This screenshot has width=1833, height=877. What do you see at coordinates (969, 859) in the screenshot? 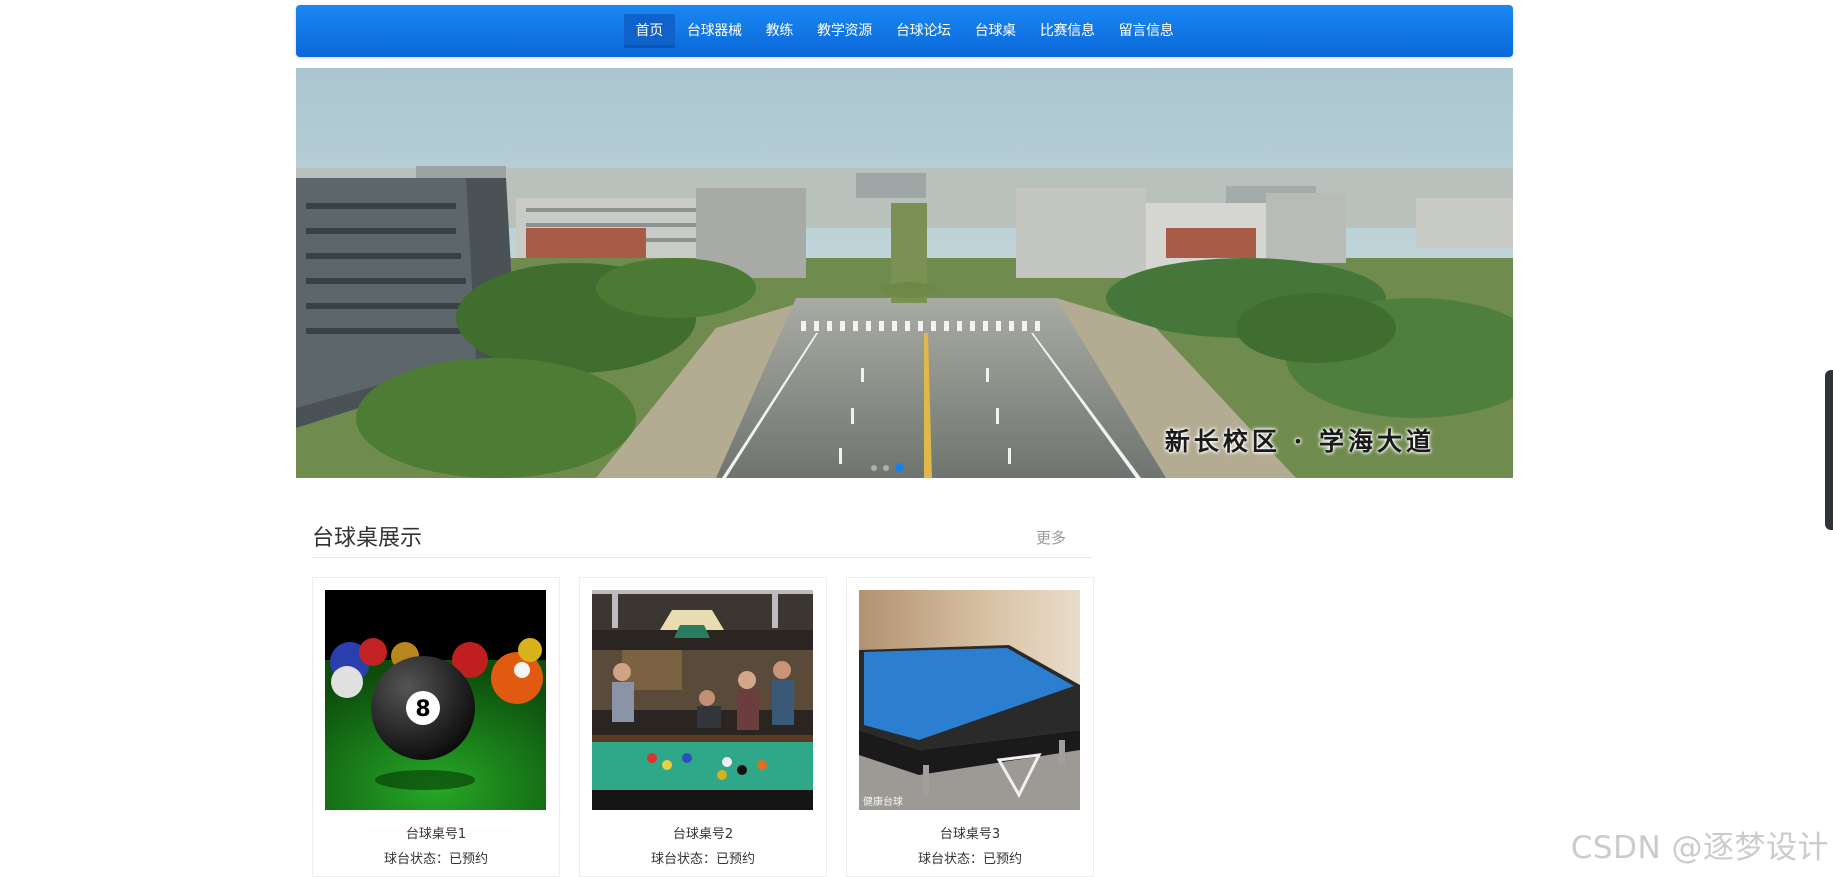
I see `card-status-3: 球台状态：已预约` at bounding box center [969, 859].